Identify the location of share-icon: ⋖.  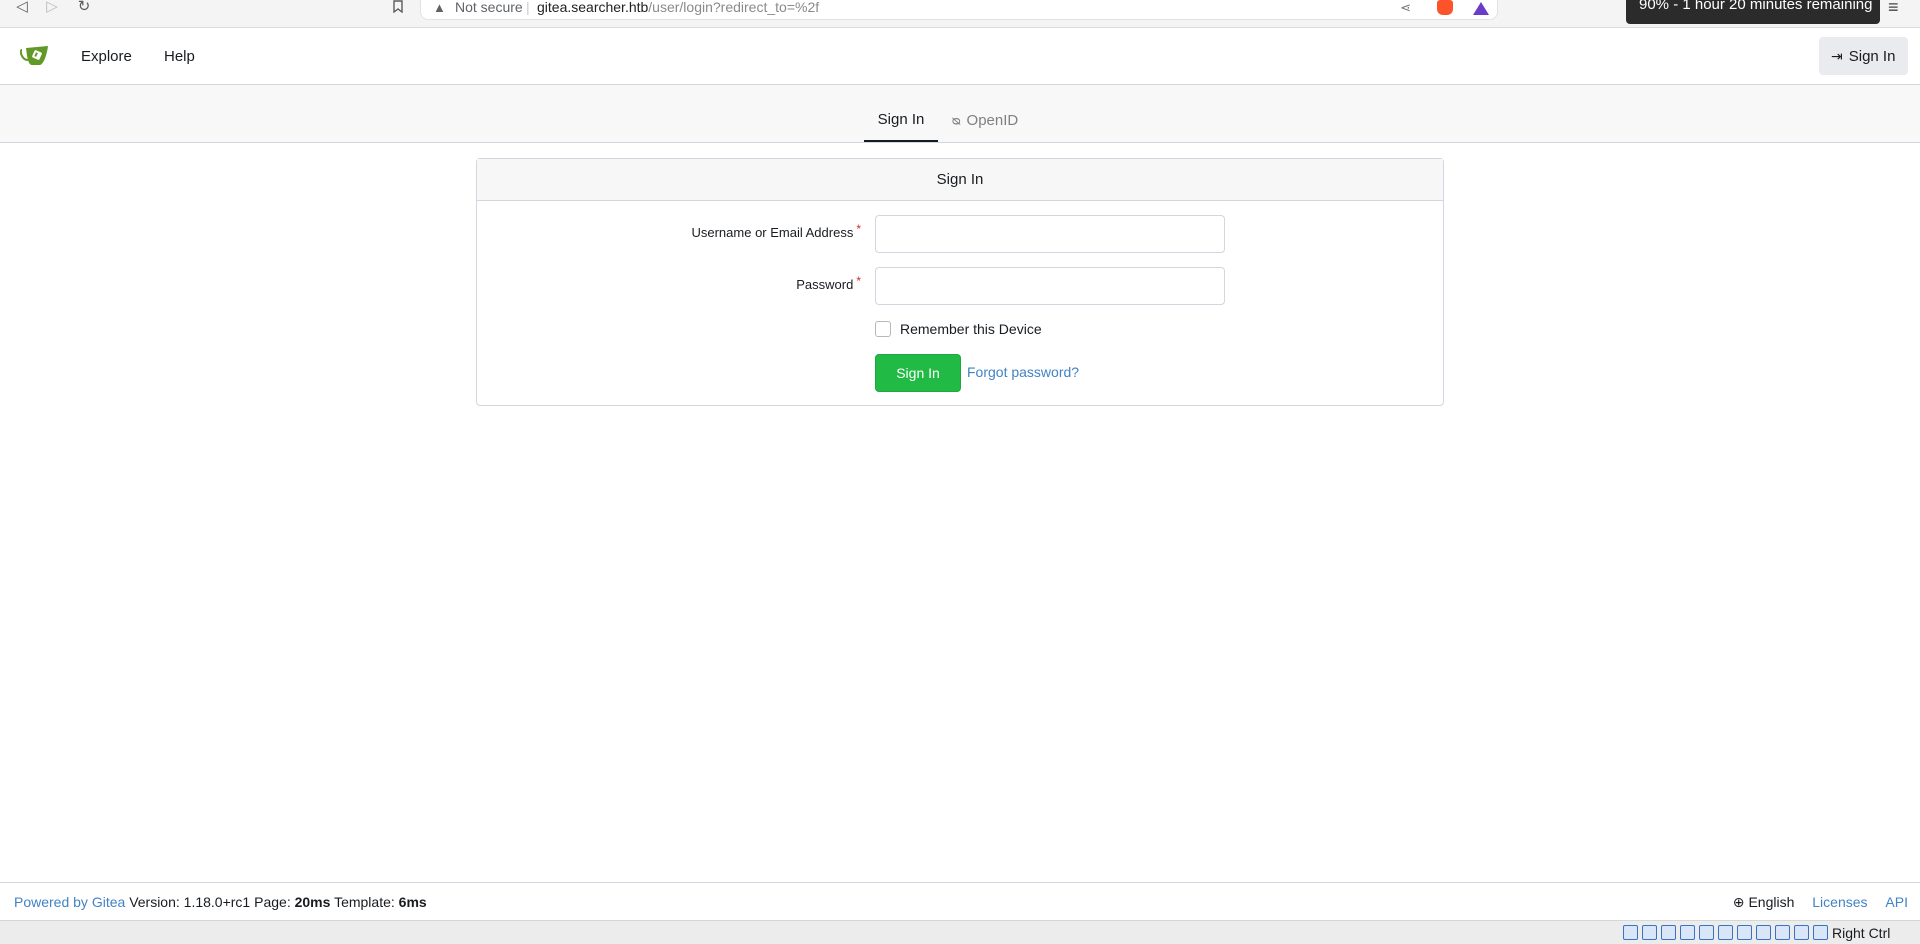
(1405, 7).